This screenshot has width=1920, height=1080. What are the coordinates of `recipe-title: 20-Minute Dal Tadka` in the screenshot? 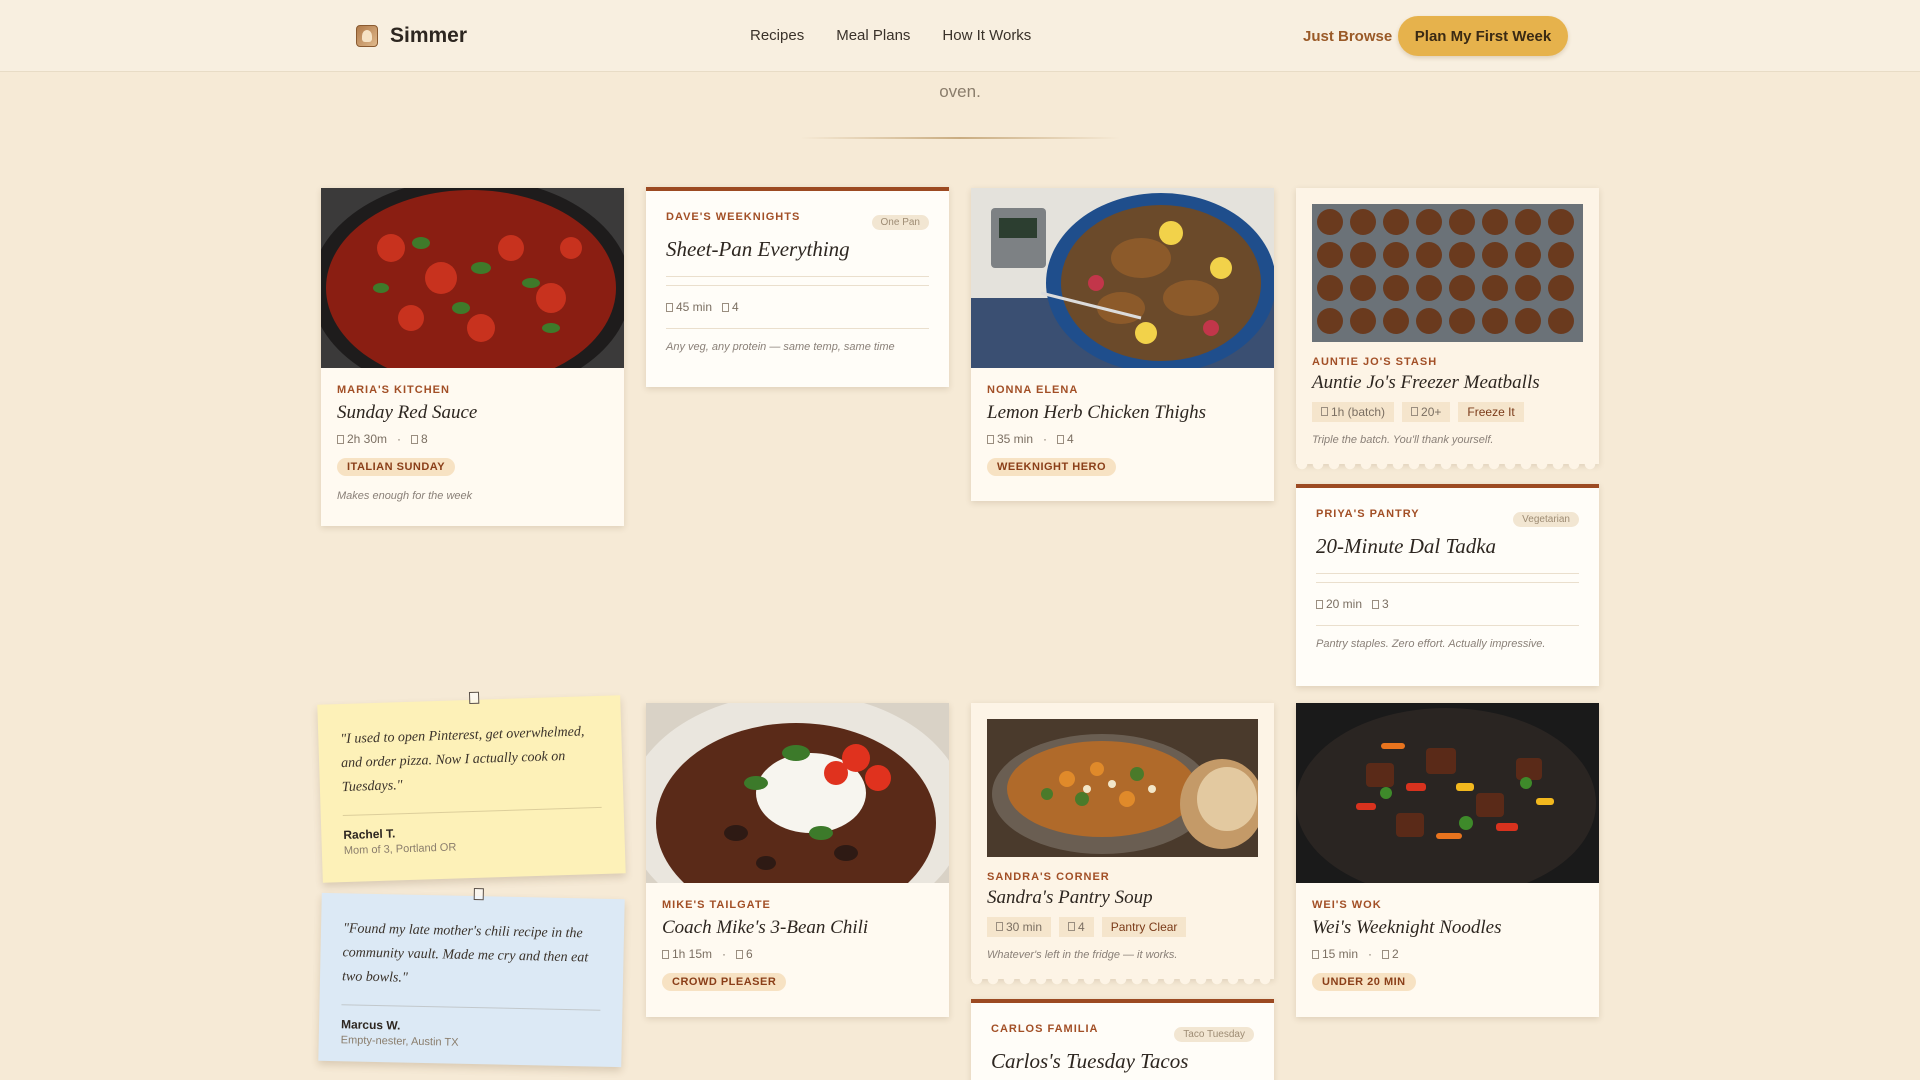 It's located at (1406, 546).